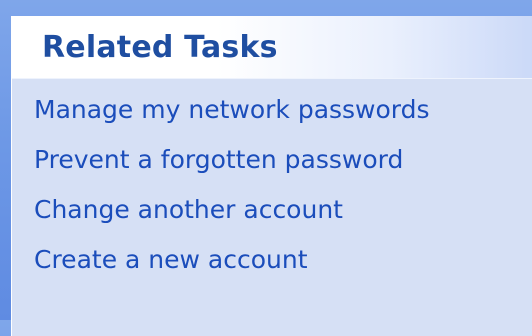 The width and height of the screenshot is (532, 336). Describe the element at coordinates (283, 259) in the screenshot. I see `create-new-account-link: Create a new account` at that location.